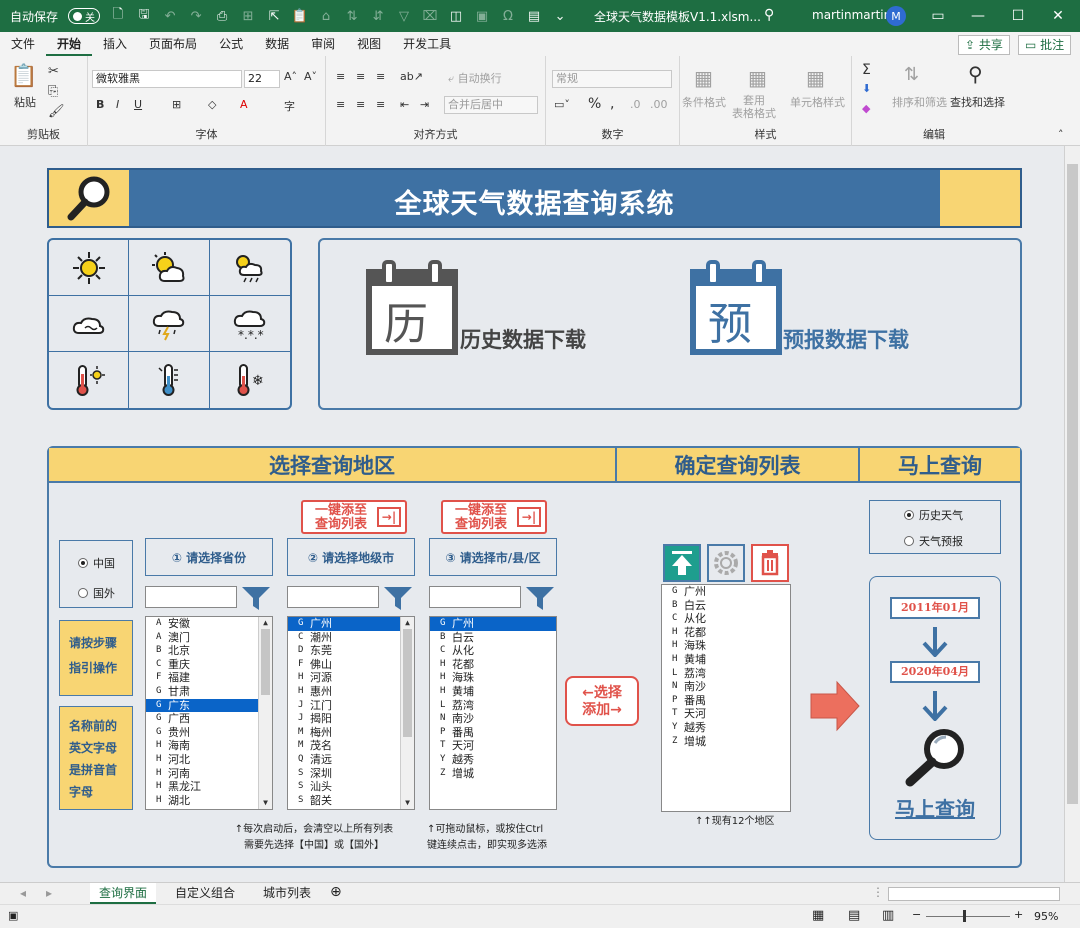  Describe the element at coordinates (53, 91) in the screenshot. I see `copy-icon: ⎘` at that location.